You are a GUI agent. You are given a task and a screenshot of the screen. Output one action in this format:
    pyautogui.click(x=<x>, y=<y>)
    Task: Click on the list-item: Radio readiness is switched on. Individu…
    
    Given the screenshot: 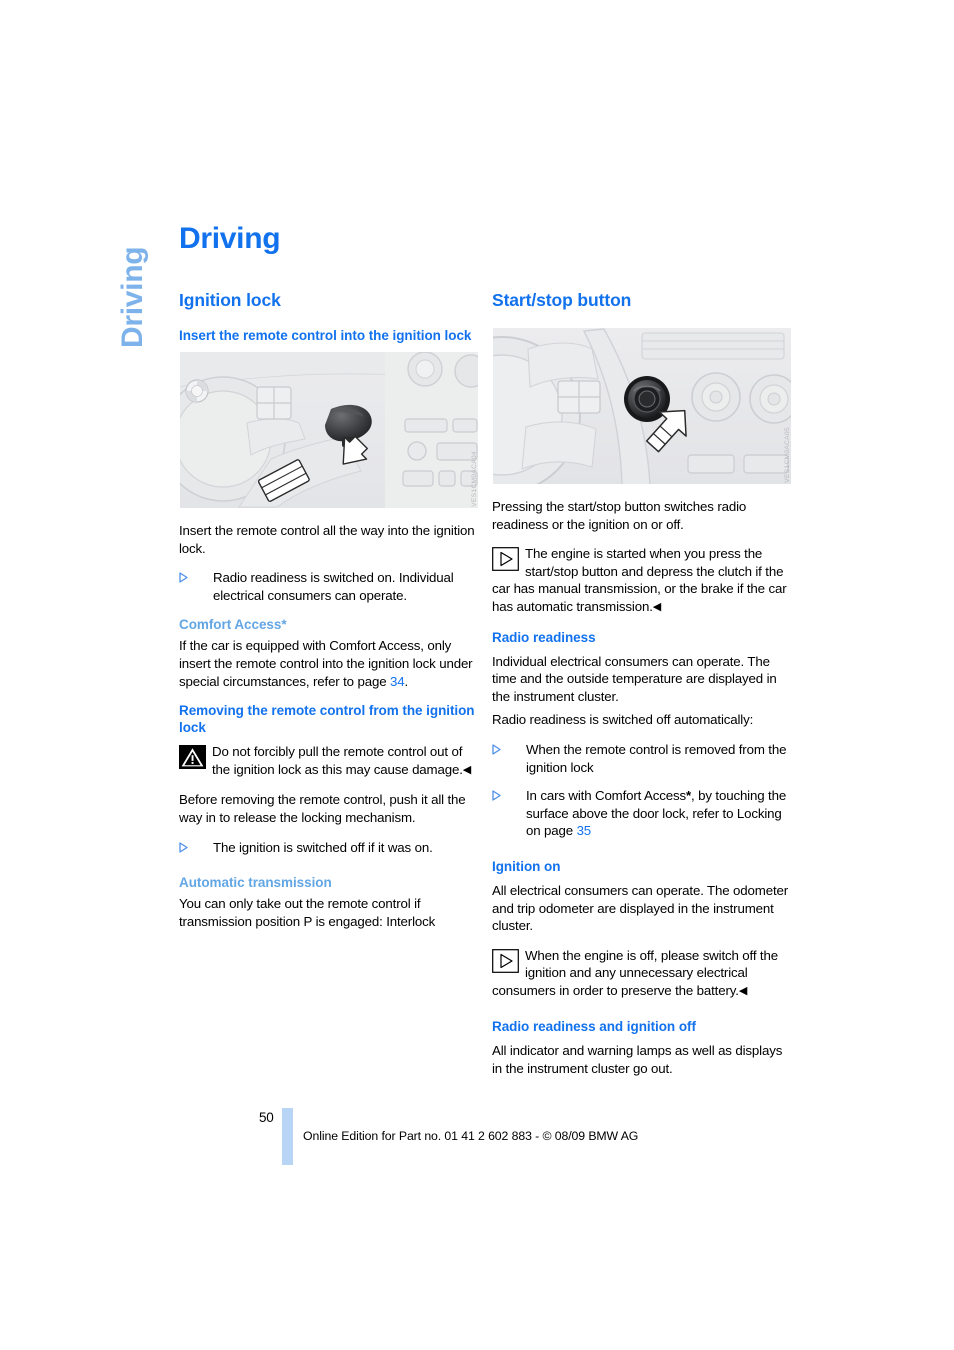 What is the action you would take?
    pyautogui.click(x=329, y=586)
    